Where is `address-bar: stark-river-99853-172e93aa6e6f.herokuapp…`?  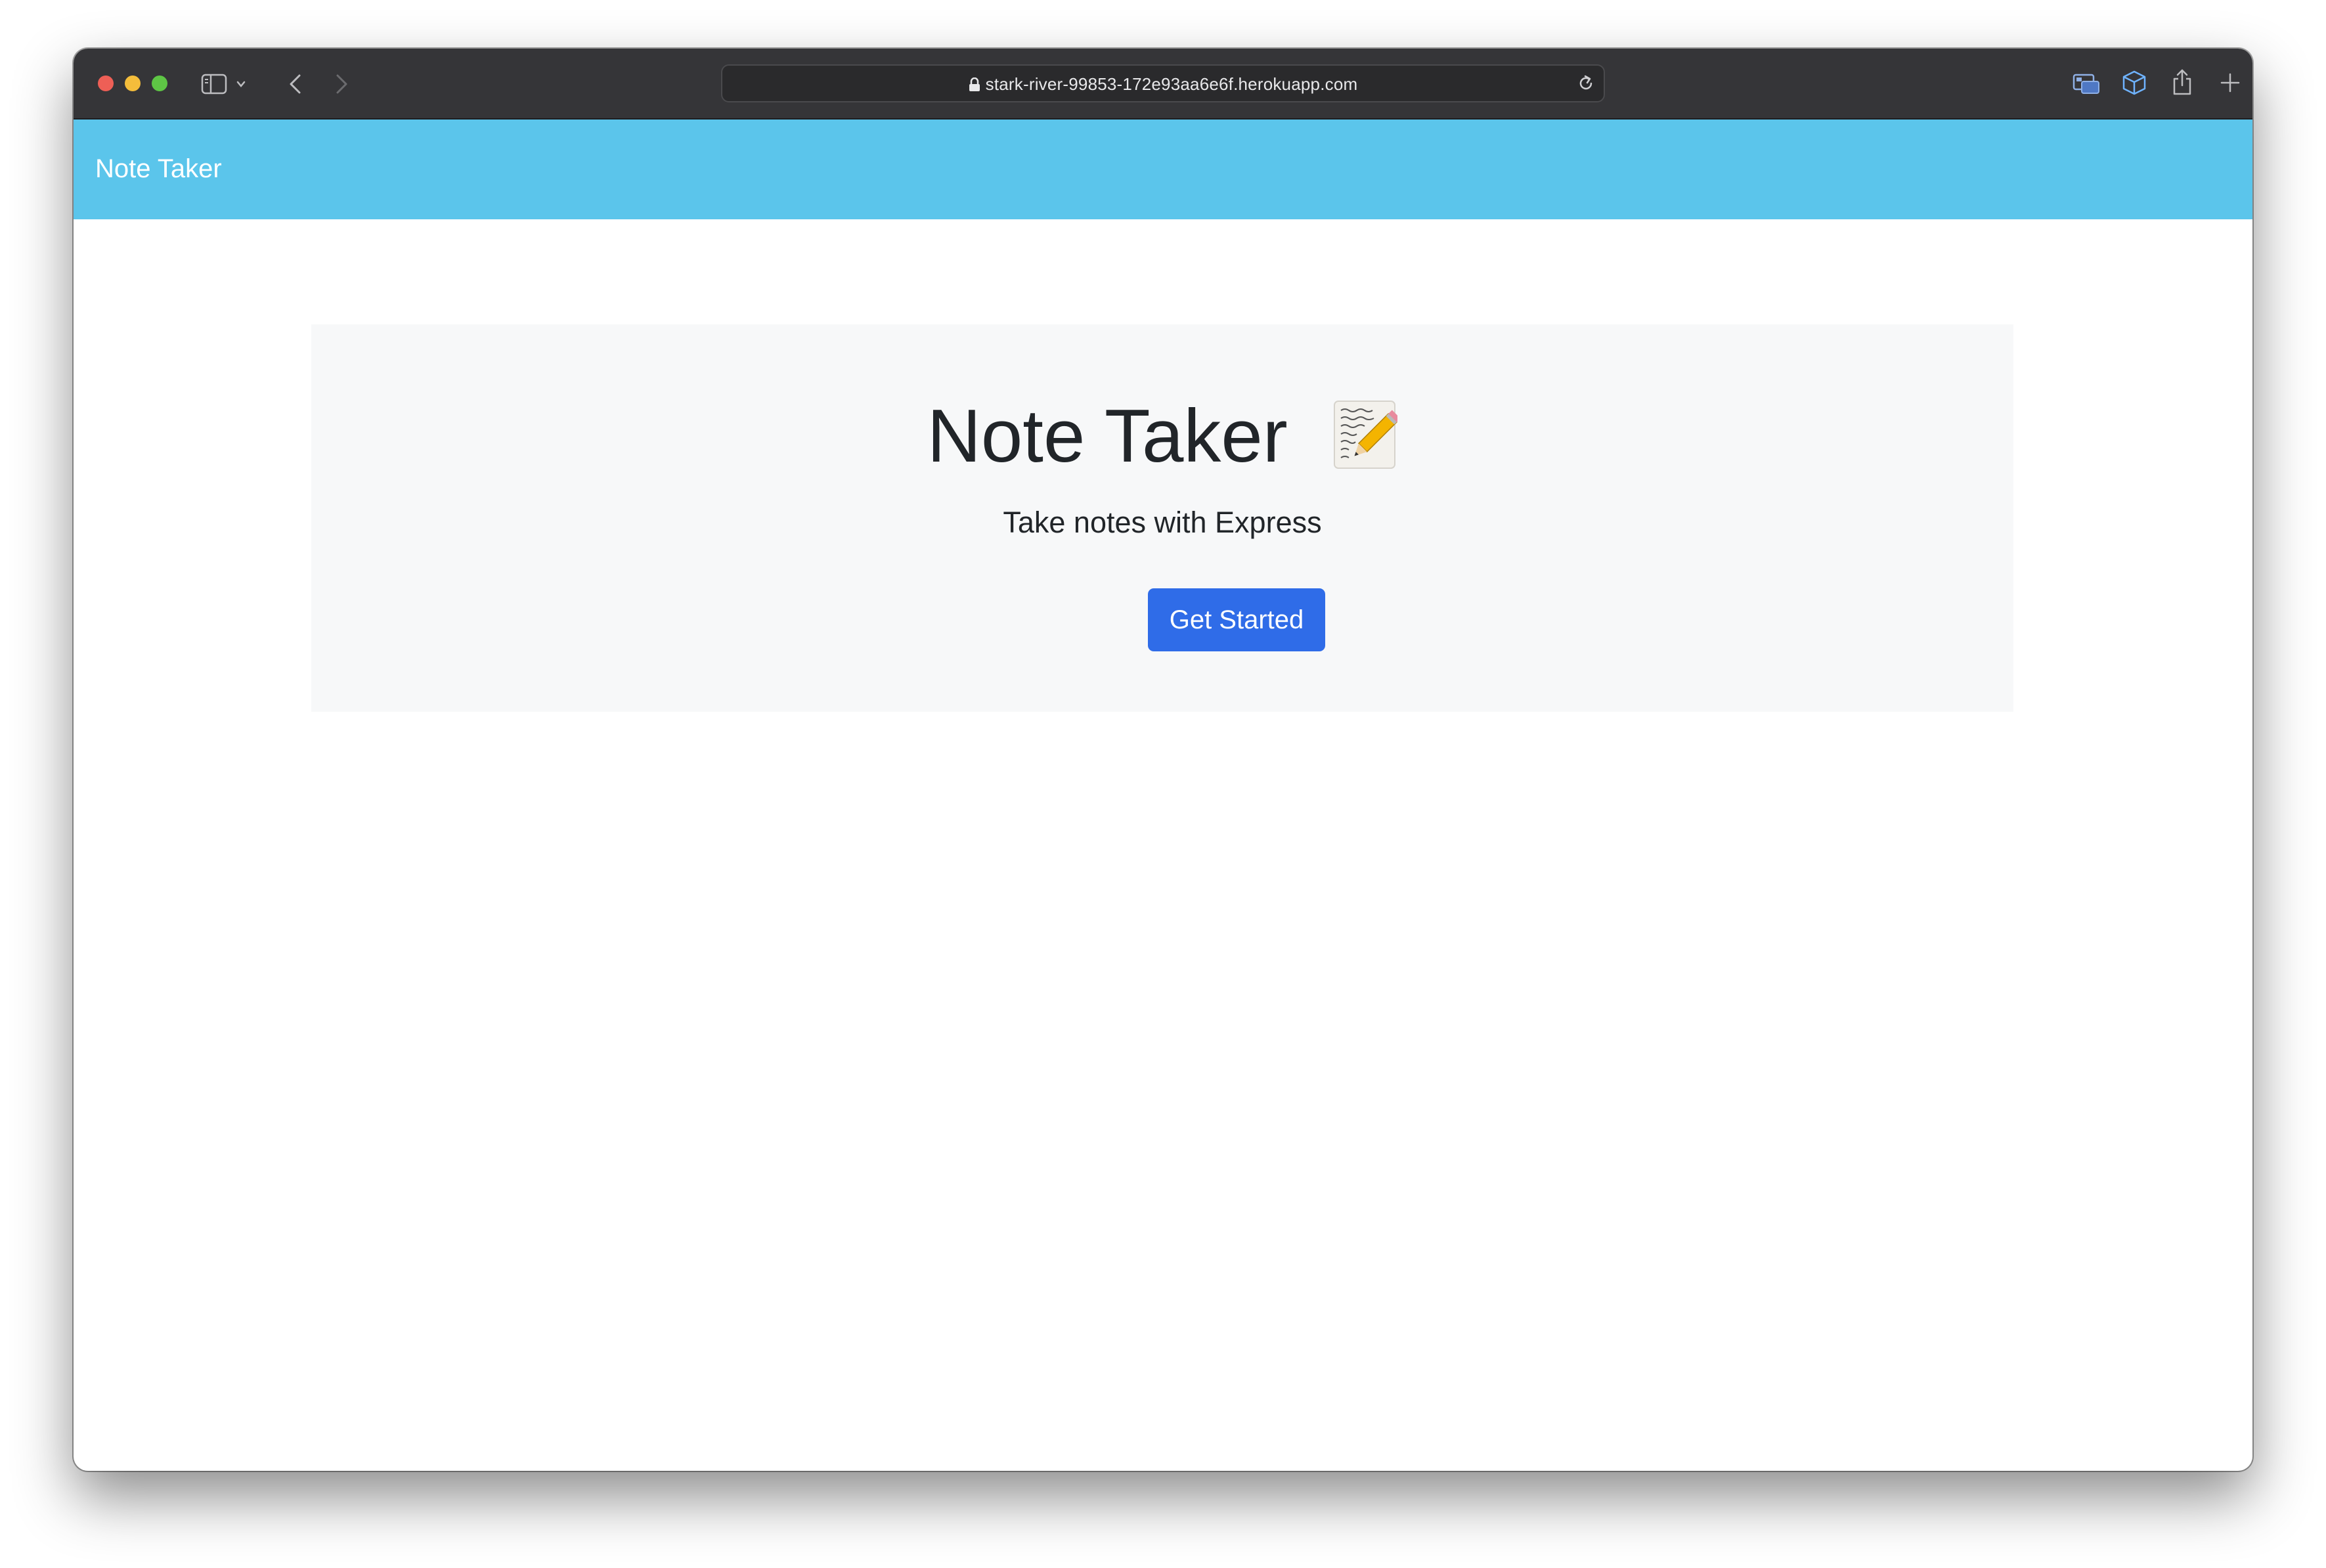 address-bar: stark-river-99853-172e93aa6e6f.herokuapp… is located at coordinates (1163, 83).